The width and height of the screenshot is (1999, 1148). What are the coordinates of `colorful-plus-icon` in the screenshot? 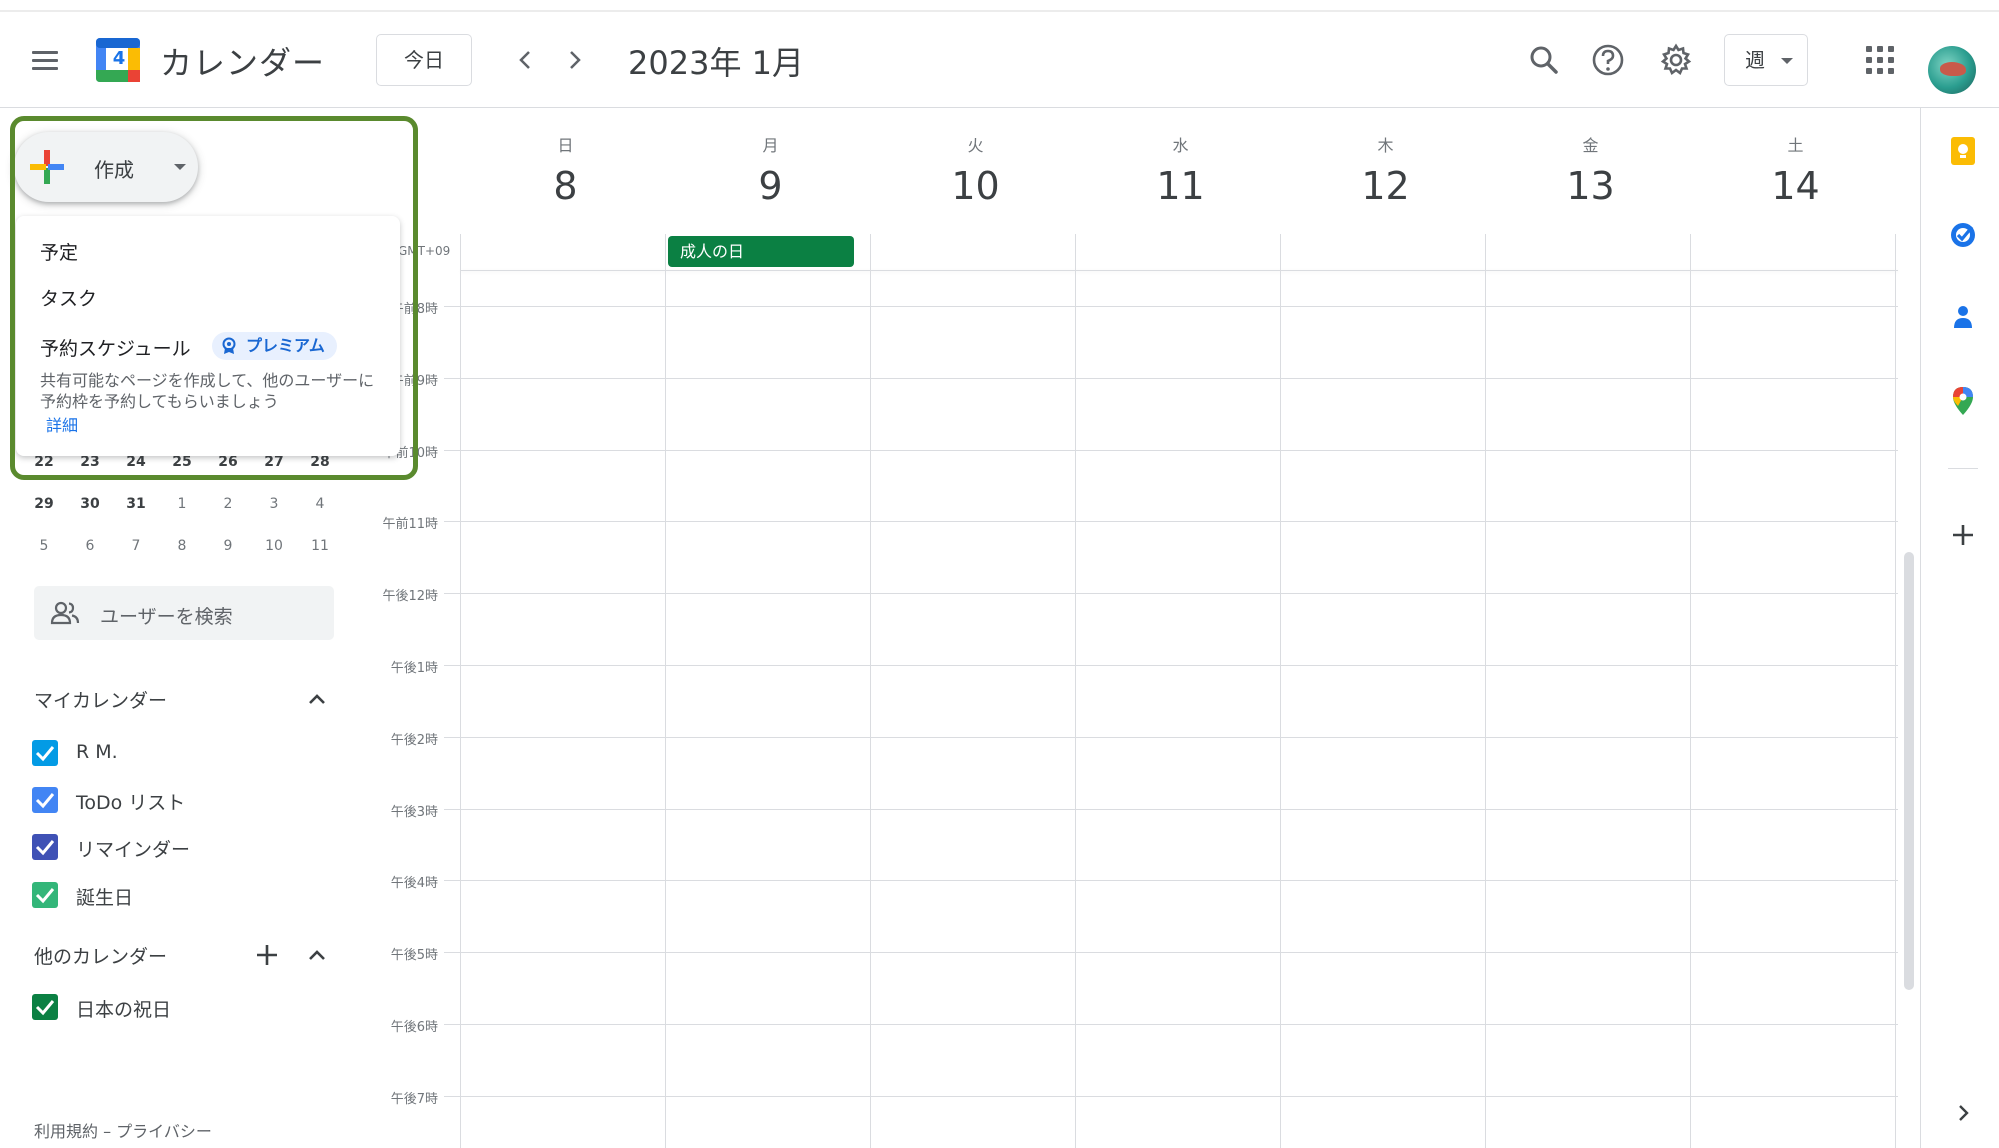 It's located at (47, 167).